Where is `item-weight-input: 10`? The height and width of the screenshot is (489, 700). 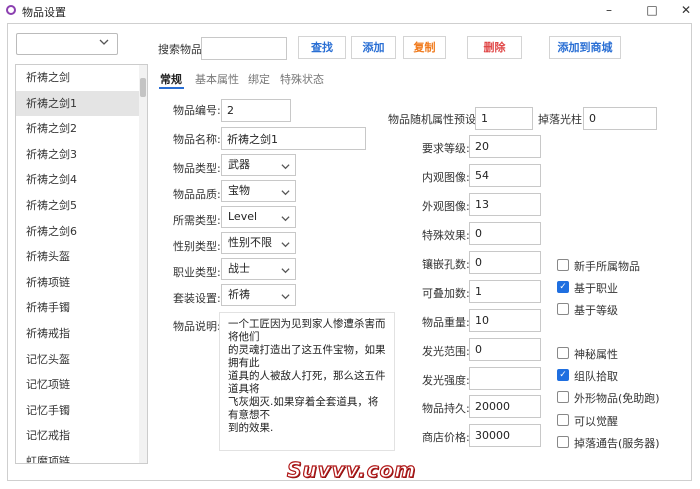 item-weight-input: 10 is located at coordinates (505, 320).